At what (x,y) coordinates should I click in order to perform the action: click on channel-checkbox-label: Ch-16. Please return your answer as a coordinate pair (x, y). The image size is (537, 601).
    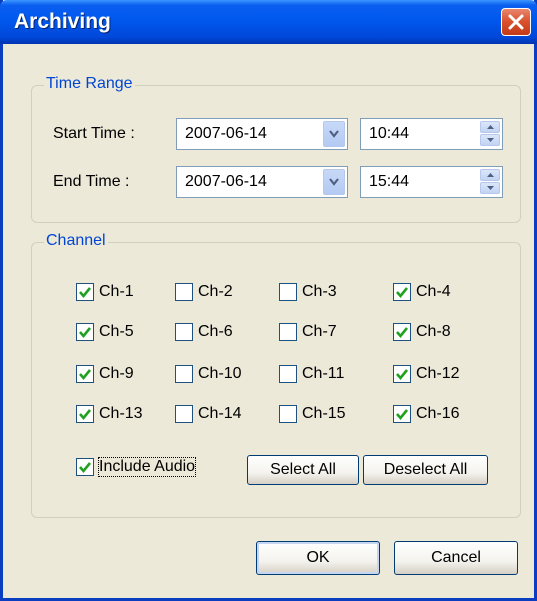
    Looking at the image, I should click on (438, 413).